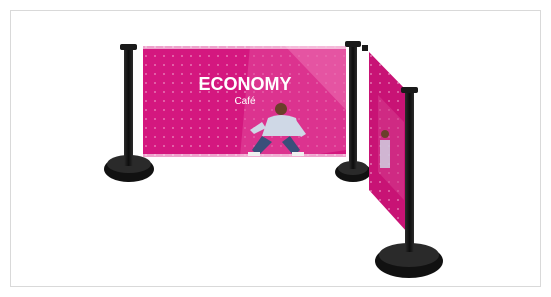 Image resolution: width=551 pixels, height=297 pixels. Describe the element at coordinates (244, 84) in the screenshot. I see `banner-brand-text: ECONOMY` at that location.